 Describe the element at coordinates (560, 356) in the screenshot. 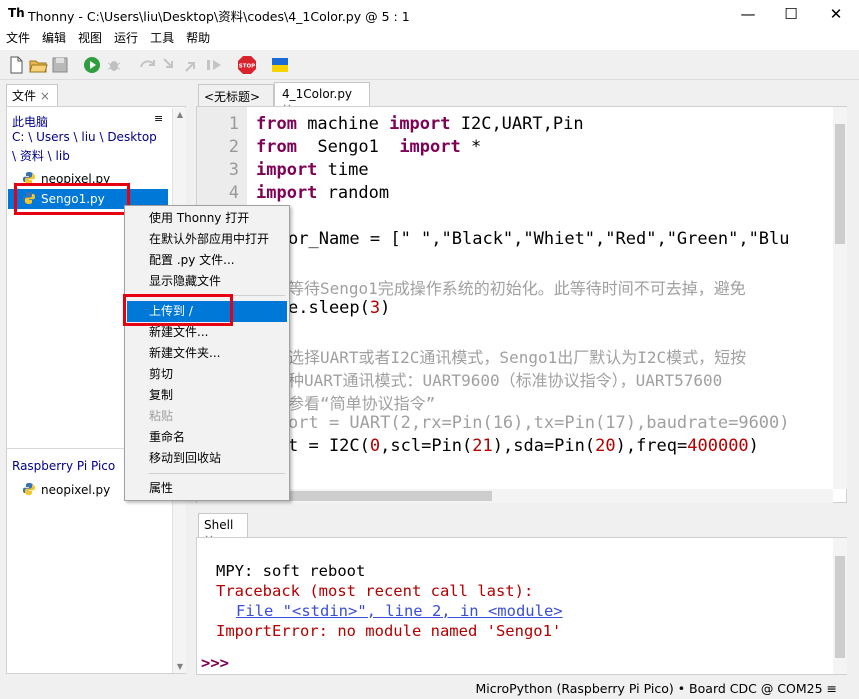

I see `code-line: 选择UART或者I2C通讯模式，Sengo1出厂默认为I2C模式，短按` at that location.